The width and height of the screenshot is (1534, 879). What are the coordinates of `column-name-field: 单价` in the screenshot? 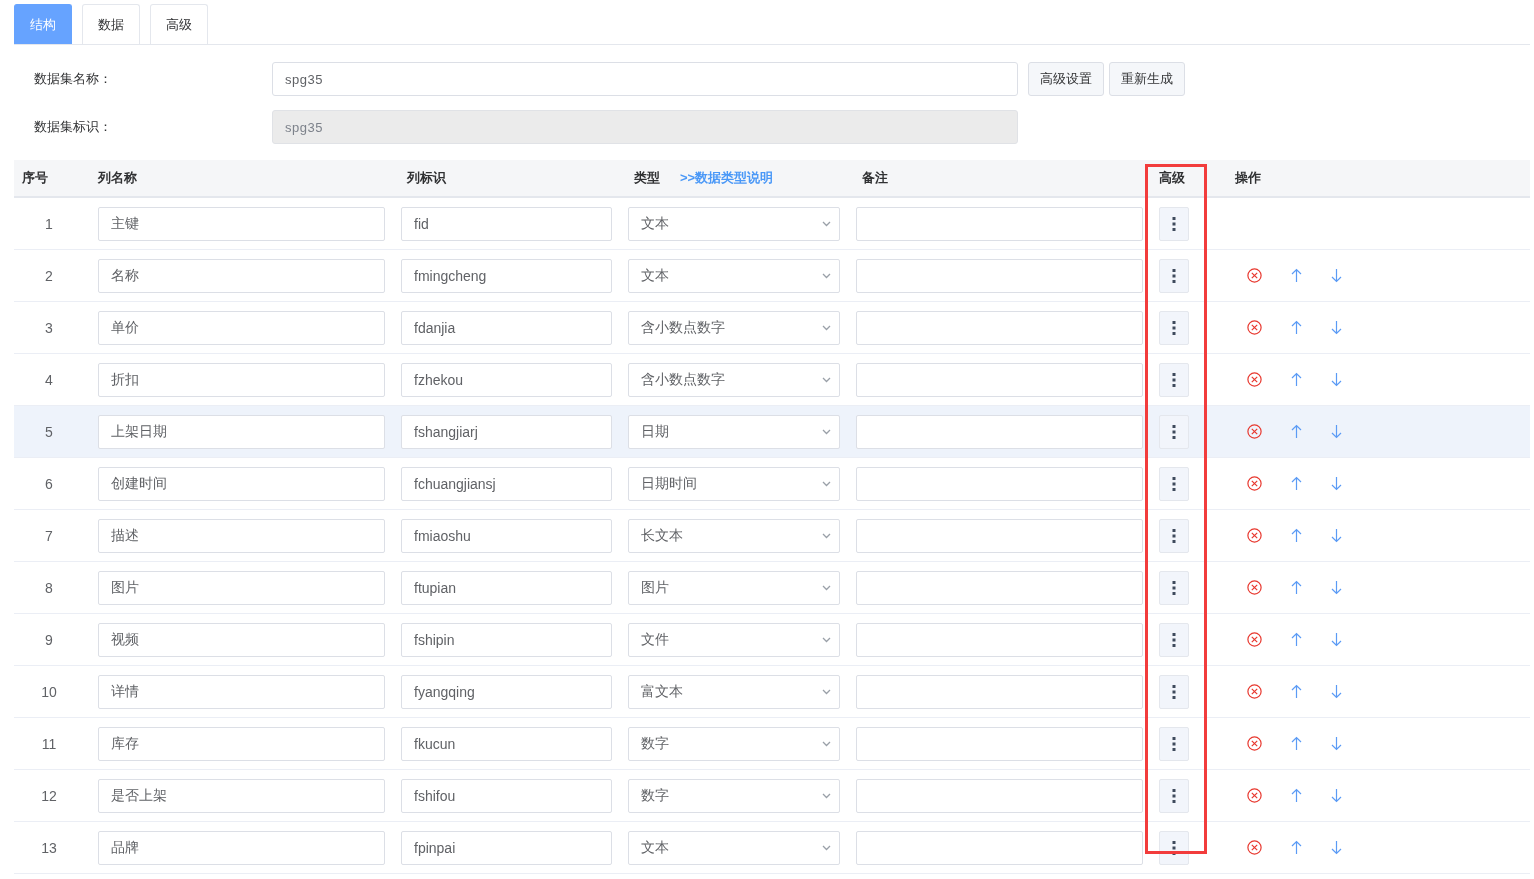 It's located at (241, 327).